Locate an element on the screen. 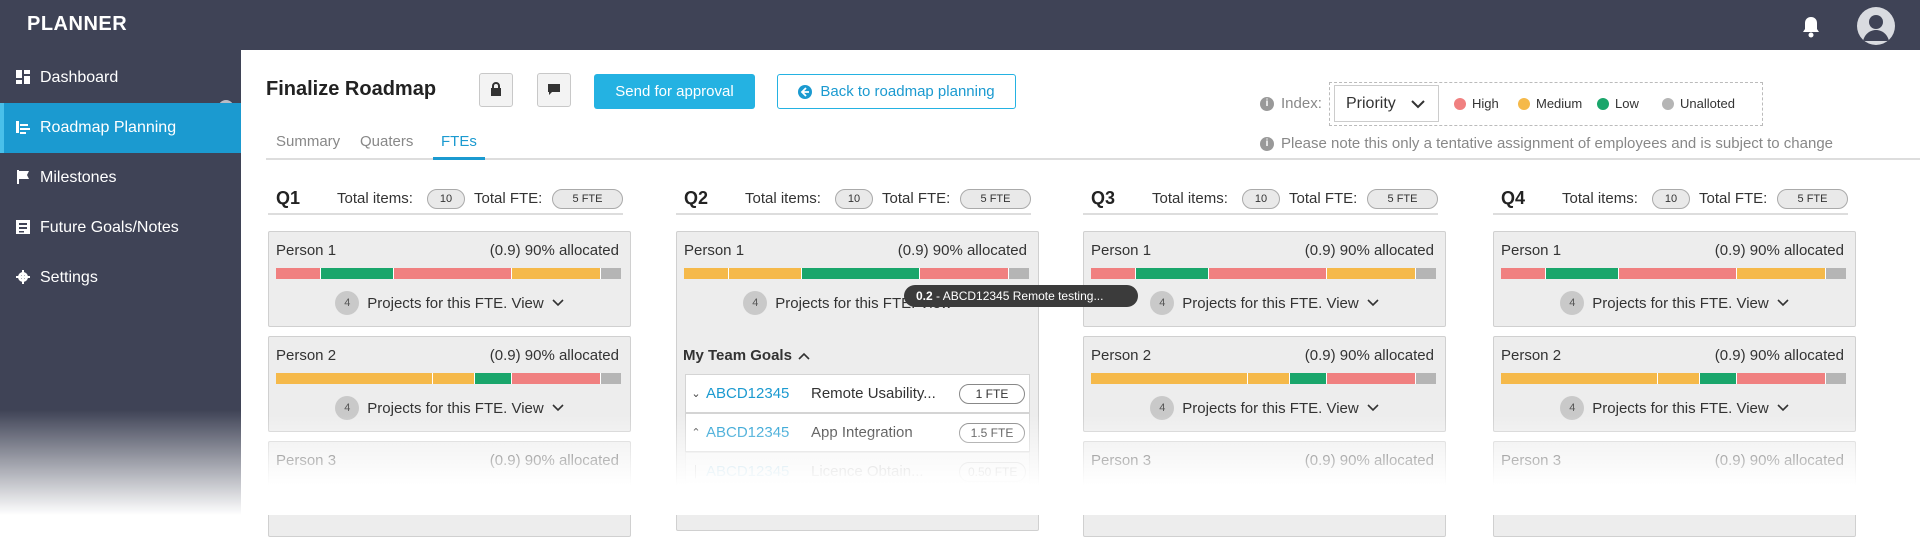 This screenshot has width=1920, height=537. priority-select: Priority is located at coordinates (1386, 103).